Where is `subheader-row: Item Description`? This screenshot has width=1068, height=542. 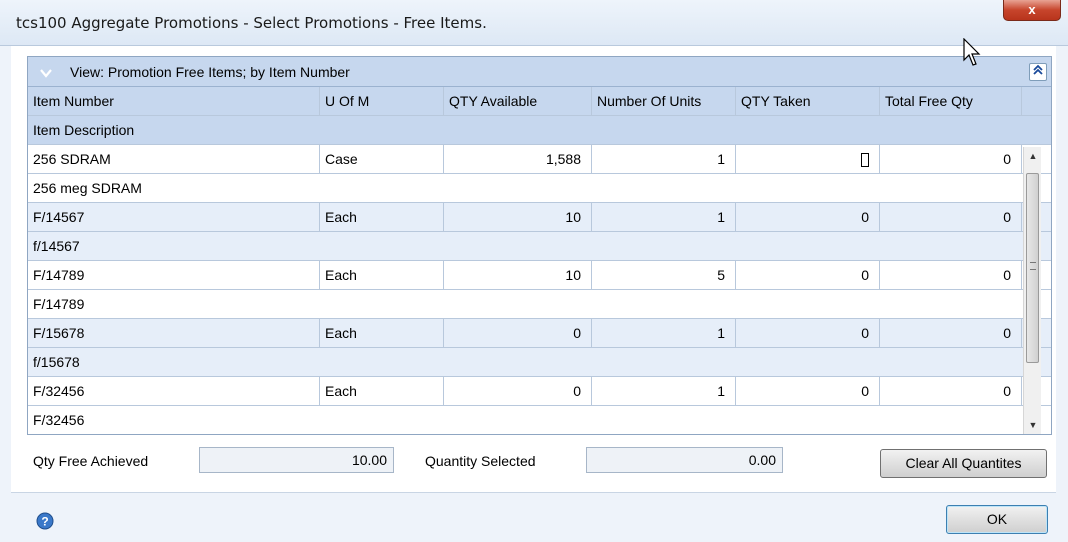 subheader-row: Item Description is located at coordinates (539, 130).